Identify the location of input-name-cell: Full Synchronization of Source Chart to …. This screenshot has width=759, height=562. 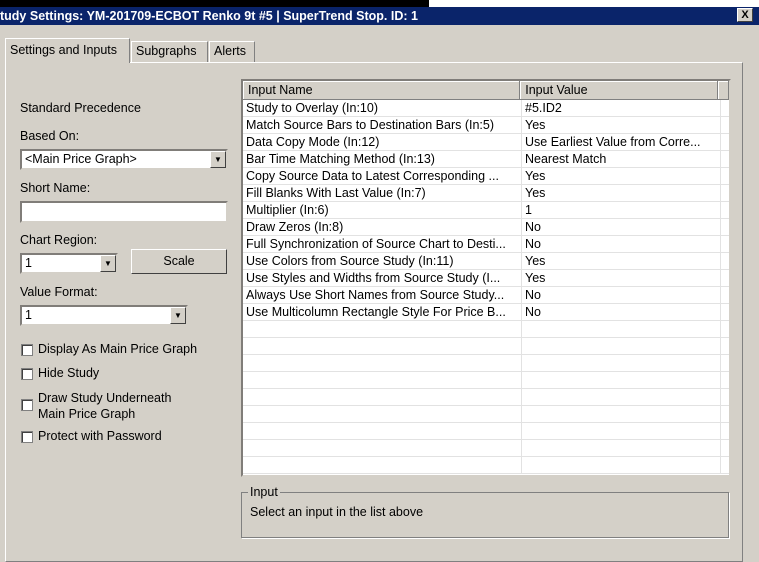
(382, 244).